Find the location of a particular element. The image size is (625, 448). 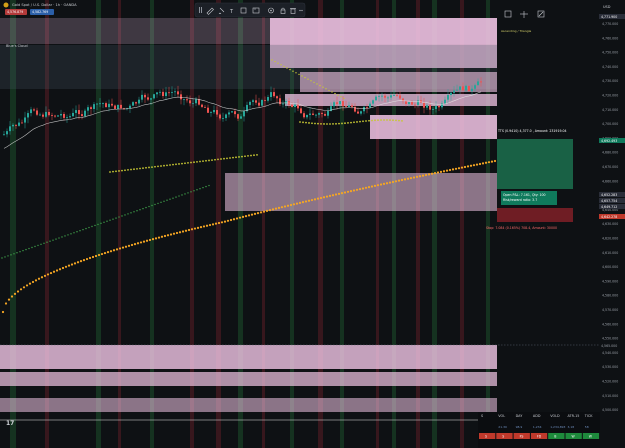

target-zone is located at coordinates (535, 164).